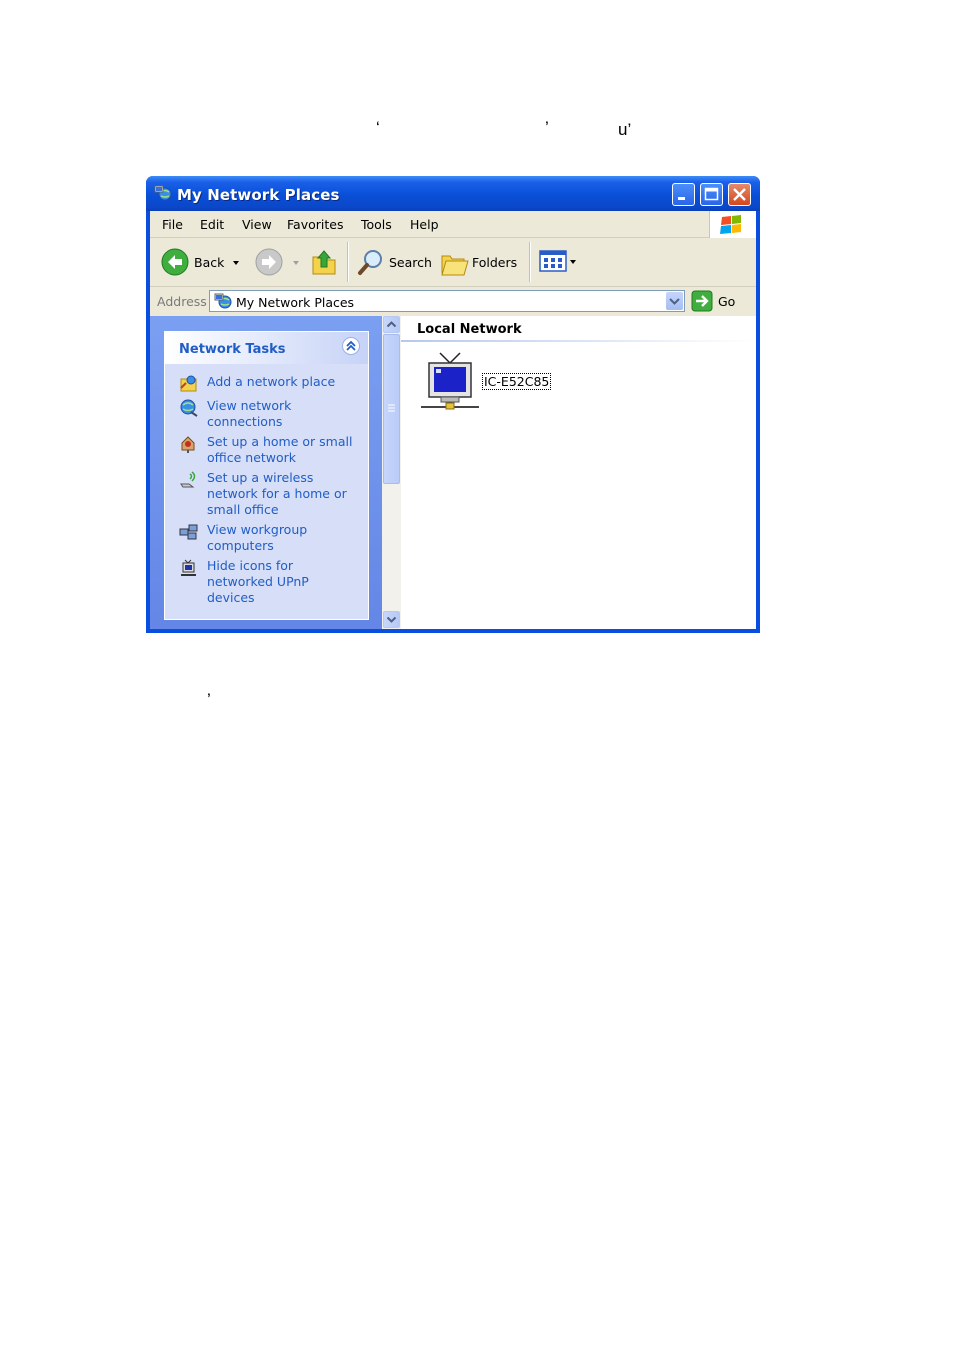 The height and width of the screenshot is (1350, 954). I want to click on close-button, so click(739, 194).